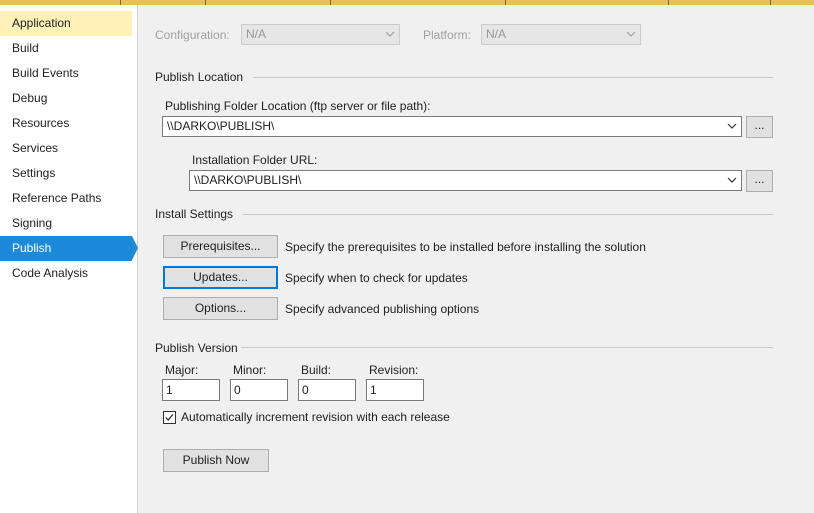 The width and height of the screenshot is (814, 513). I want to click on sidebar-item-build-events: Build Events, so click(66, 73).